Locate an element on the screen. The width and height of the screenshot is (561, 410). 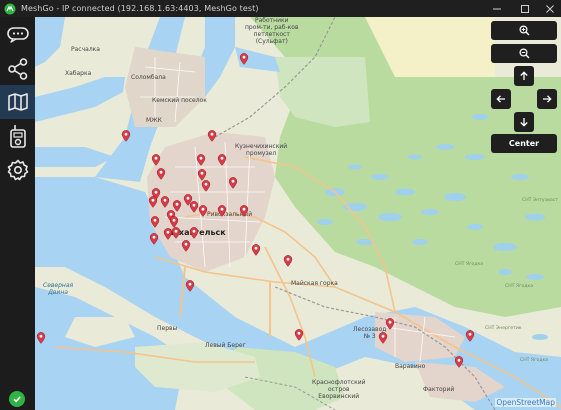
gear-icon is located at coordinates (17, 170).